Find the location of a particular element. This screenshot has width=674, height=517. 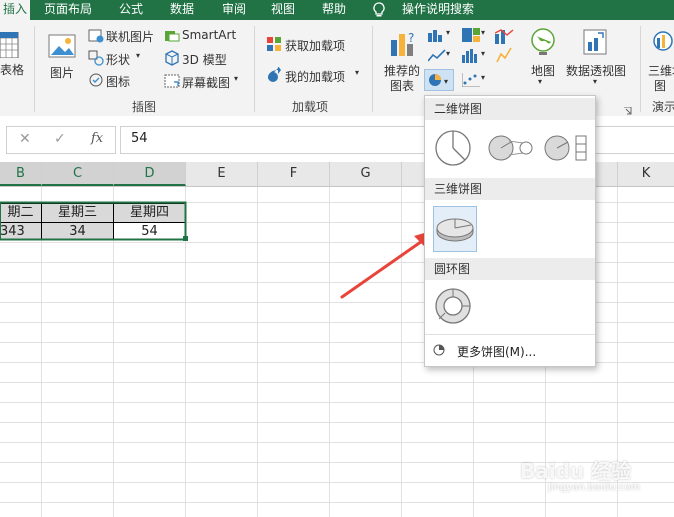

column-chart-icon is located at coordinates (437, 36).